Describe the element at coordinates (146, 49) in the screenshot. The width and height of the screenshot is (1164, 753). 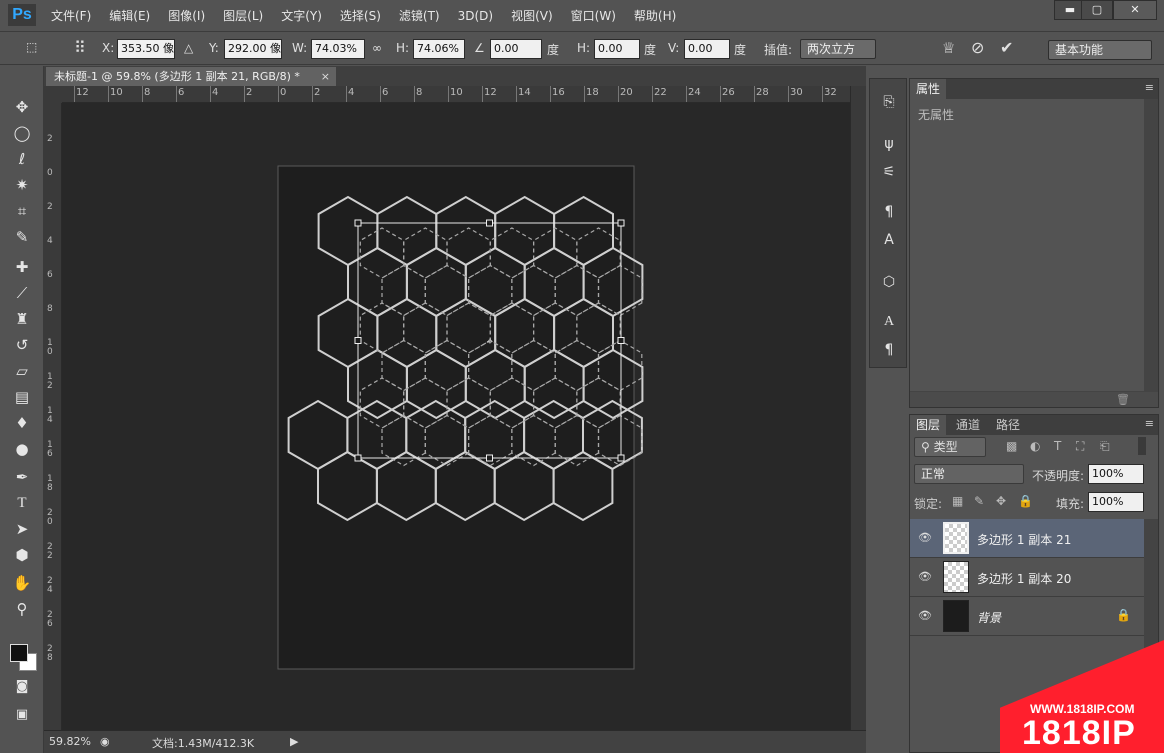
I see `x-field: 353.50 像素` at that location.